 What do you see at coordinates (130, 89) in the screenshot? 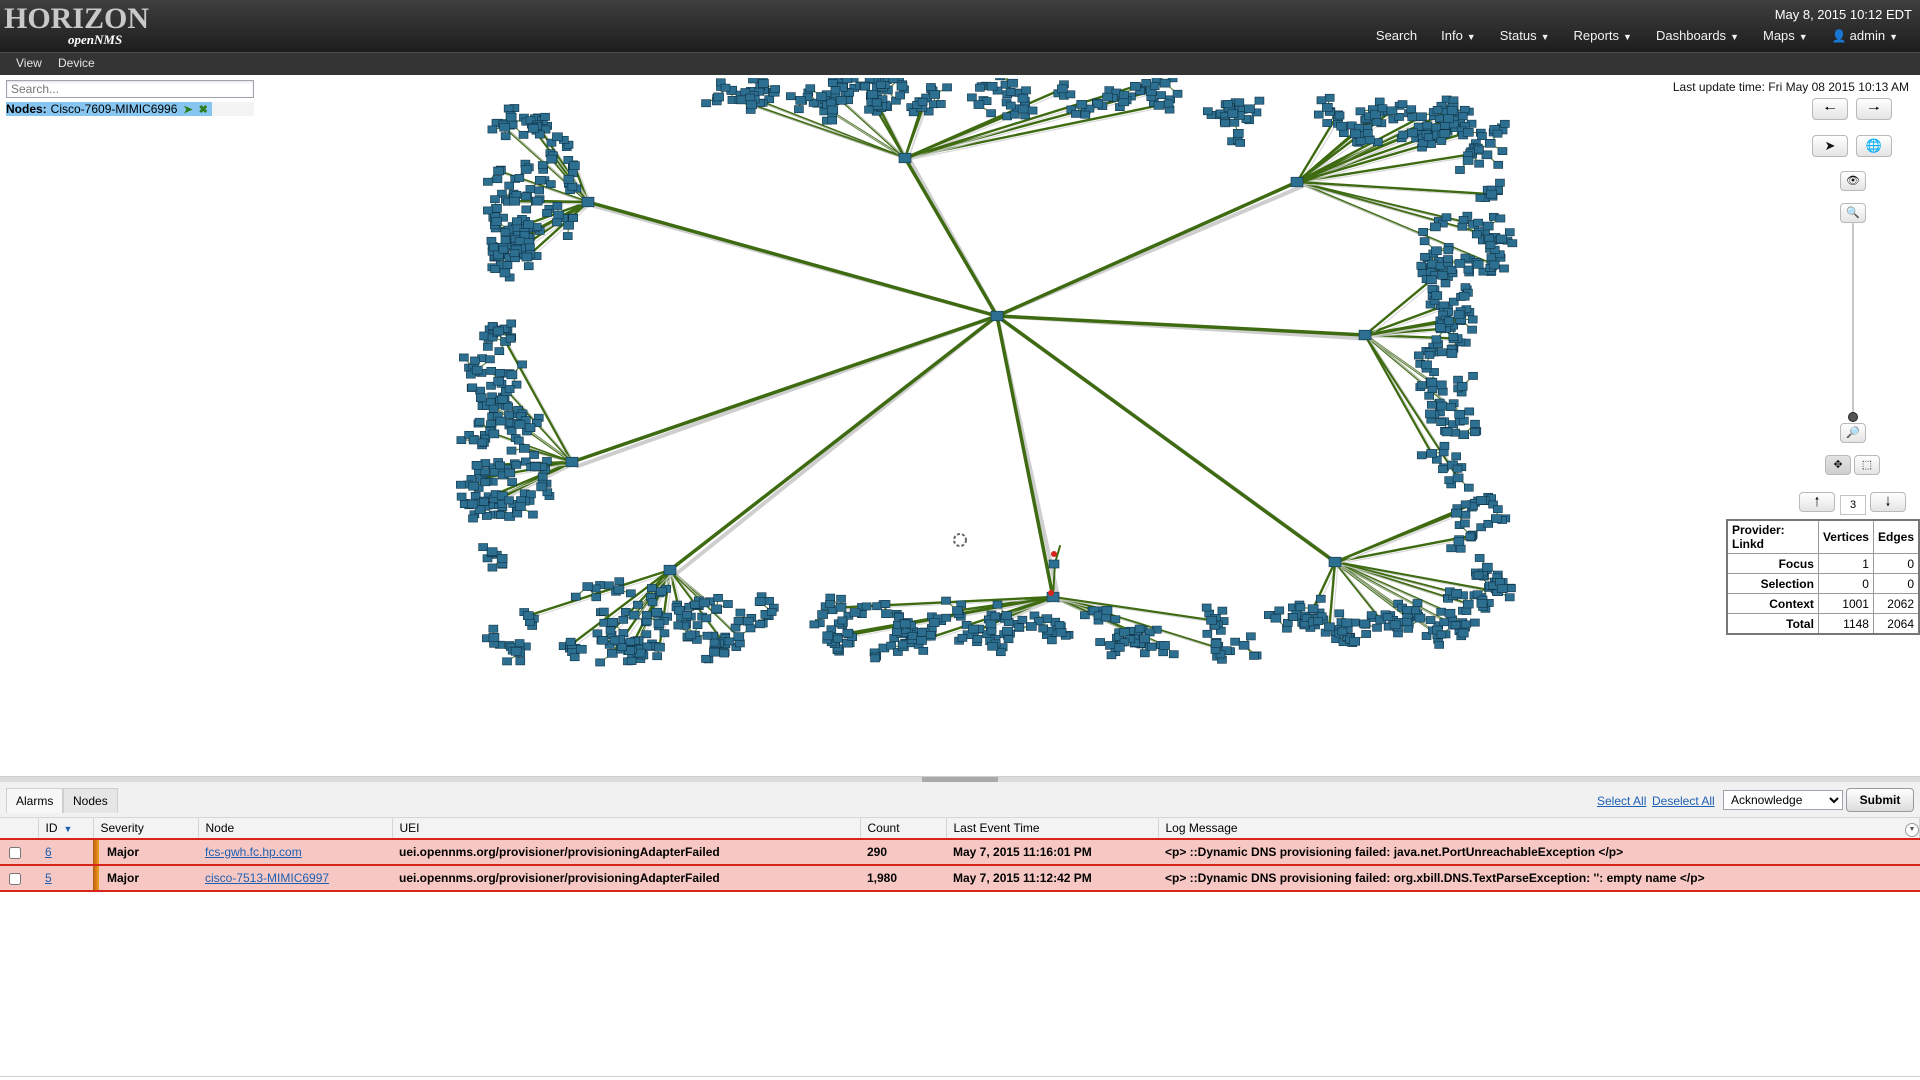
I see `search-input` at bounding box center [130, 89].